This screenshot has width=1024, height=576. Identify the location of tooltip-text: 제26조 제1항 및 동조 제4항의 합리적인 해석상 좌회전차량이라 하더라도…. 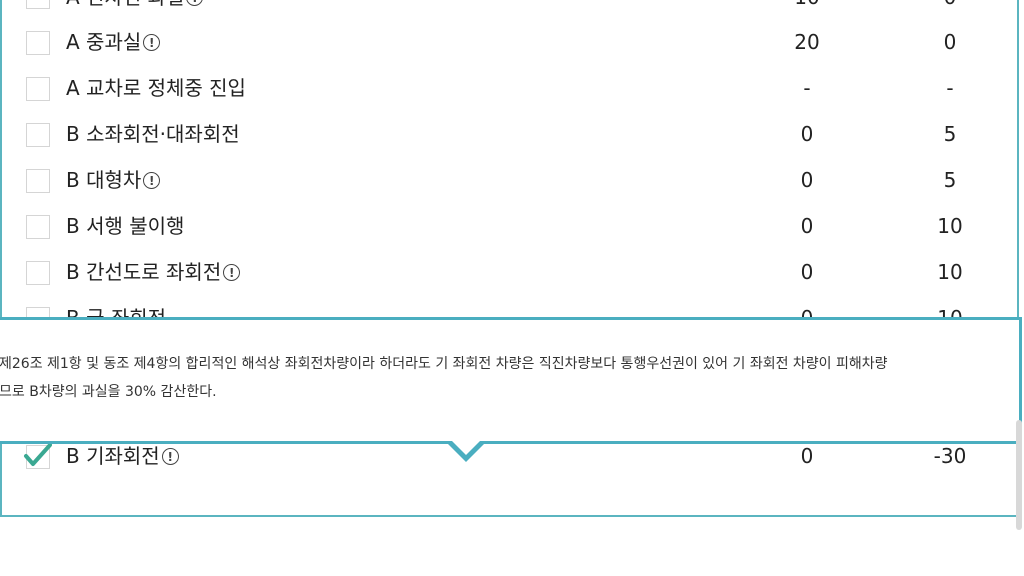
(509, 378).